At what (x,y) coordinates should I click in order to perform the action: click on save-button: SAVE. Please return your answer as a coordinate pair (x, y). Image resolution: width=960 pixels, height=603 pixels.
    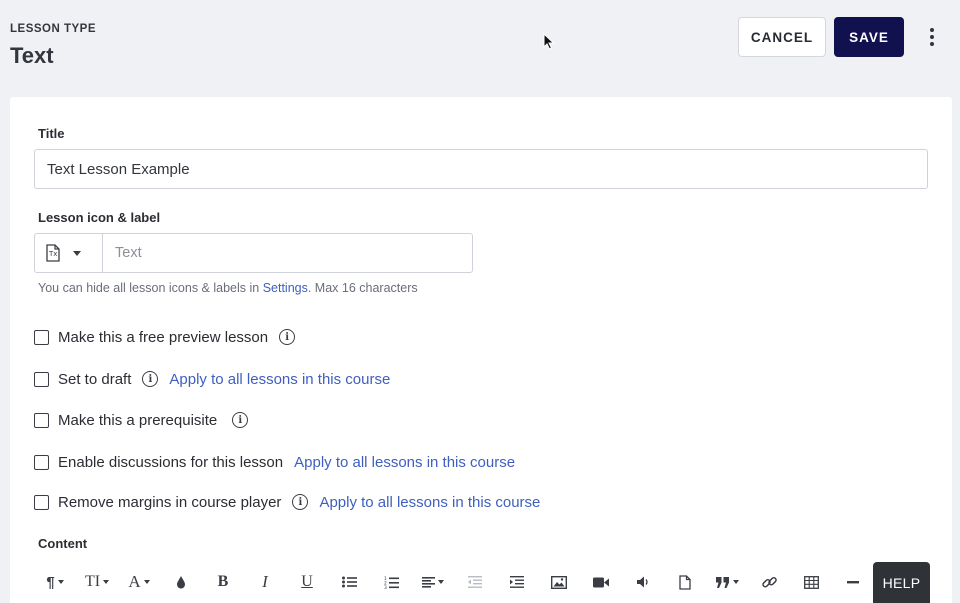
    Looking at the image, I should click on (869, 37).